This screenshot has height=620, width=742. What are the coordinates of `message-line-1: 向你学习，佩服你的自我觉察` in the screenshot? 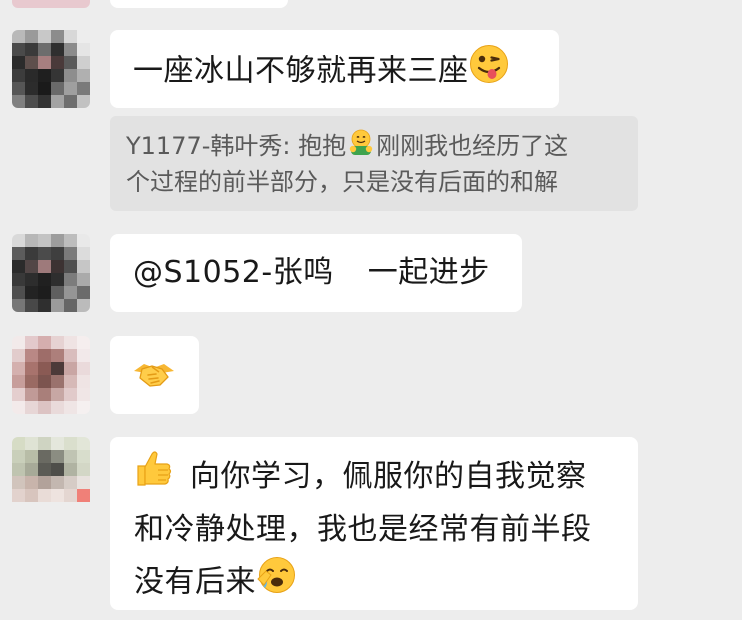 It's located at (386, 477).